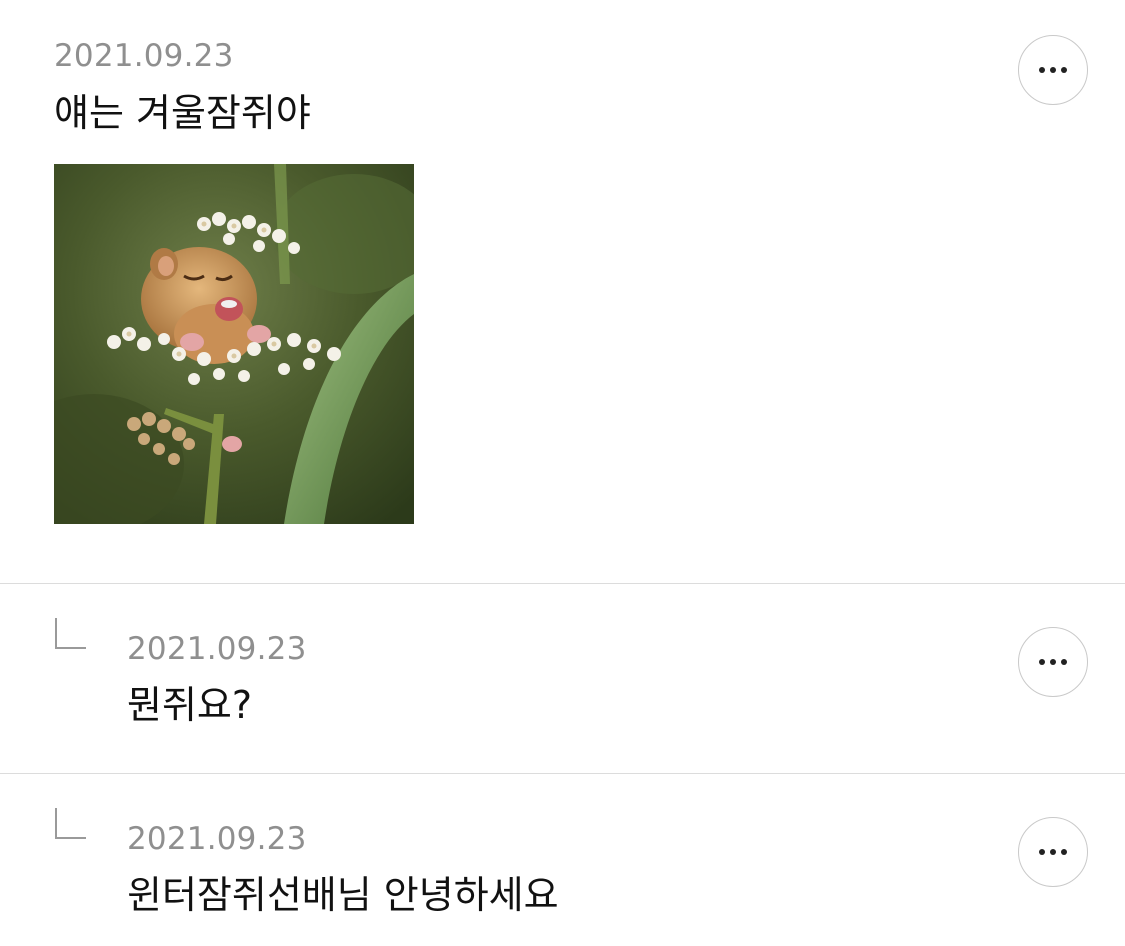 The height and width of the screenshot is (946, 1125). Describe the element at coordinates (182, 113) in the screenshot. I see `comment-text: 얘는 겨울잠쥐야` at that location.